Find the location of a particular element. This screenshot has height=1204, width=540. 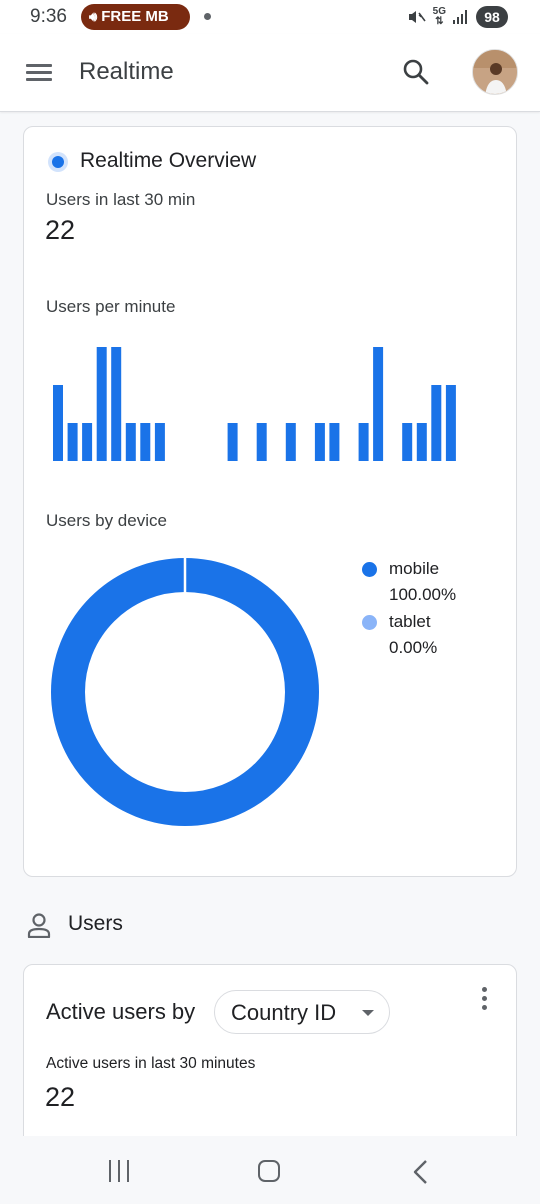

active-users-title: Active users by is located at coordinates (121, 1011).